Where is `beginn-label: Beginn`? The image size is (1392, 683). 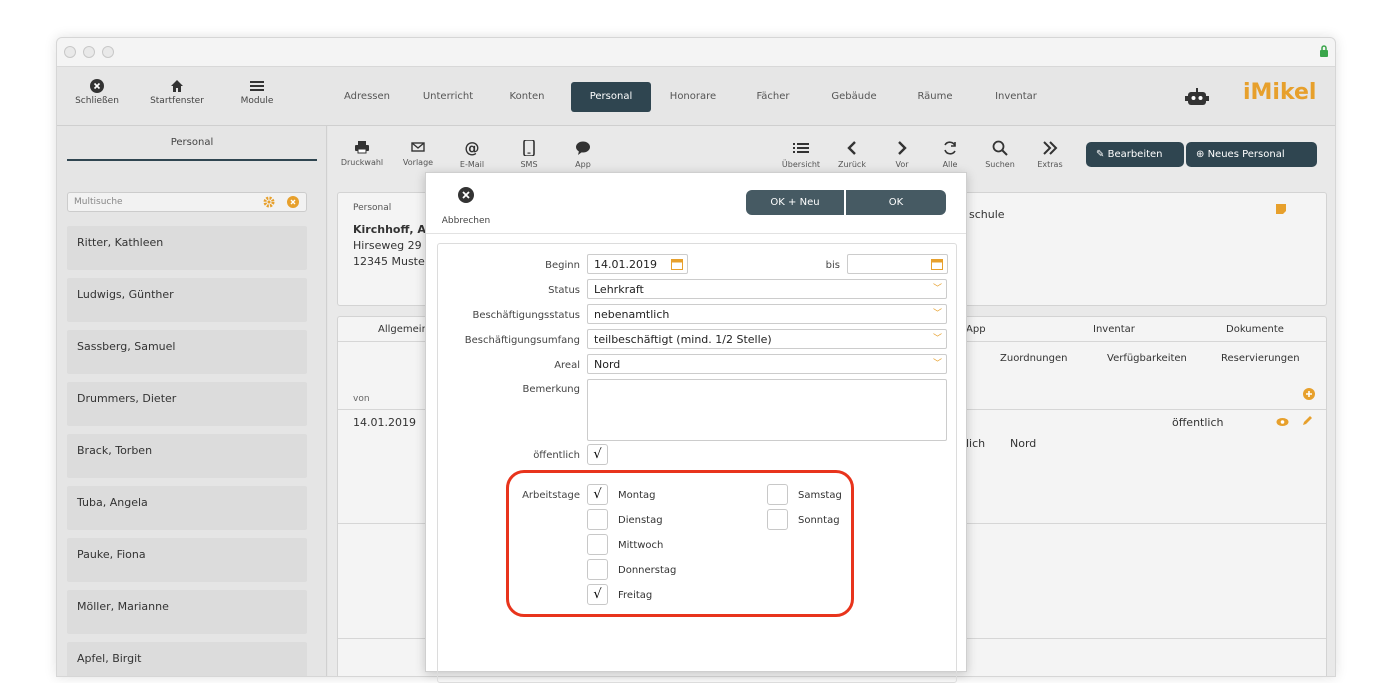 beginn-label: Beginn is located at coordinates (562, 265).